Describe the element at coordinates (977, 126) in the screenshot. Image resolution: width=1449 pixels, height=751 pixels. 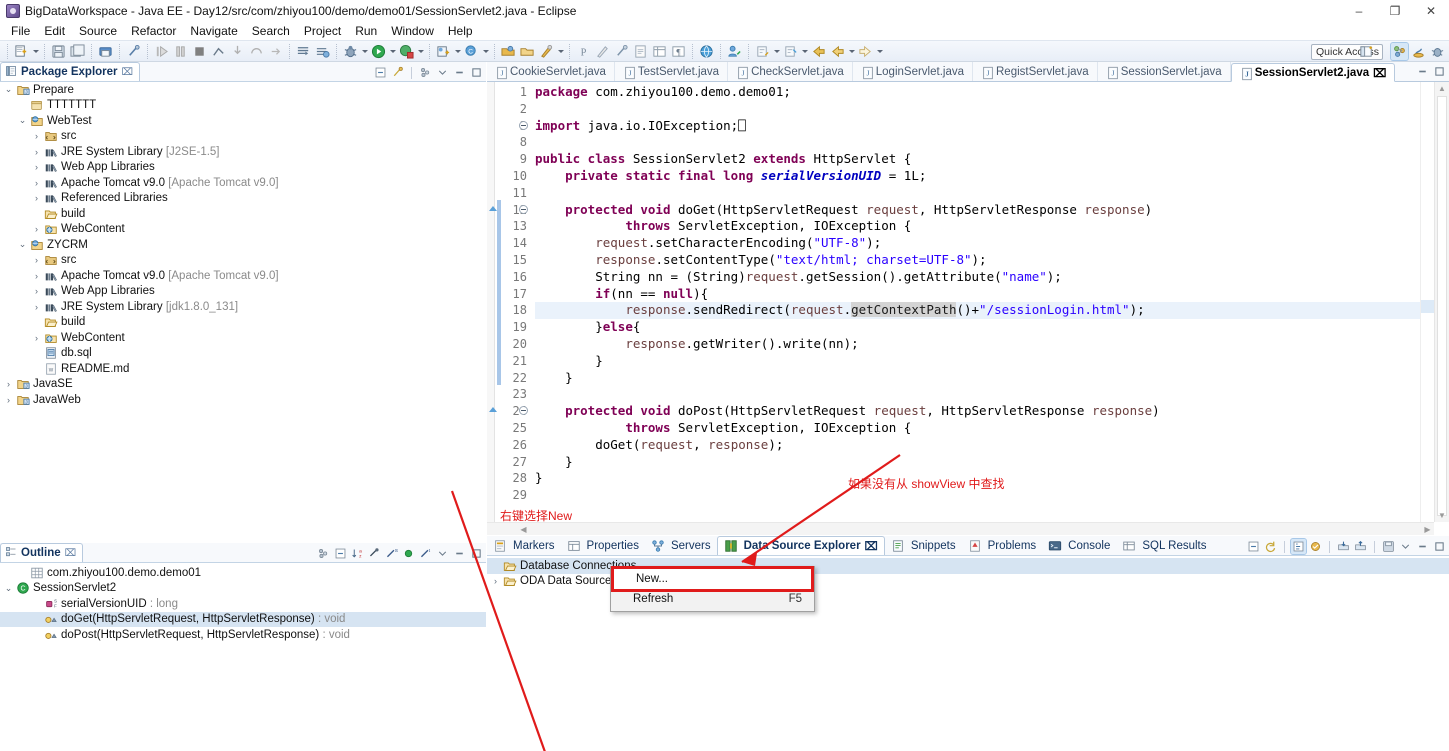
I see `code-line: import java.io.IOException;⎕` at that location.